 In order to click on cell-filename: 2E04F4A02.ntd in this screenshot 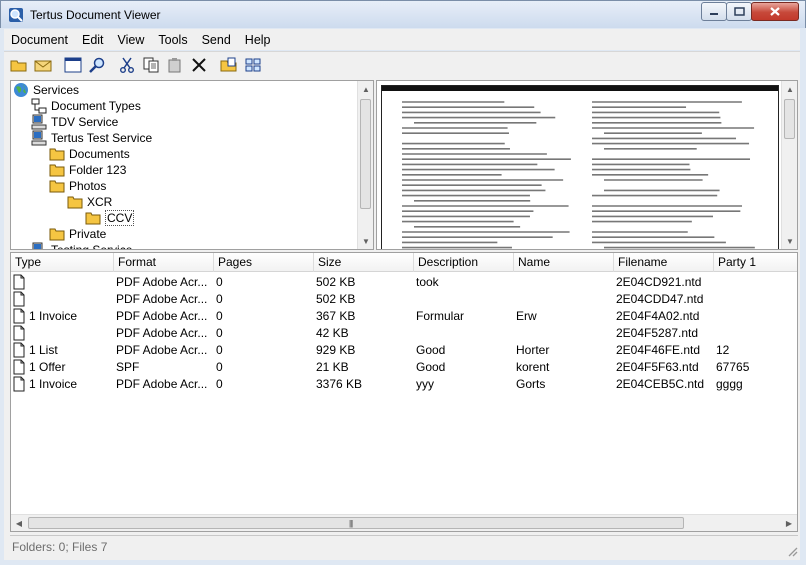, I will do `click(658, 316)`.